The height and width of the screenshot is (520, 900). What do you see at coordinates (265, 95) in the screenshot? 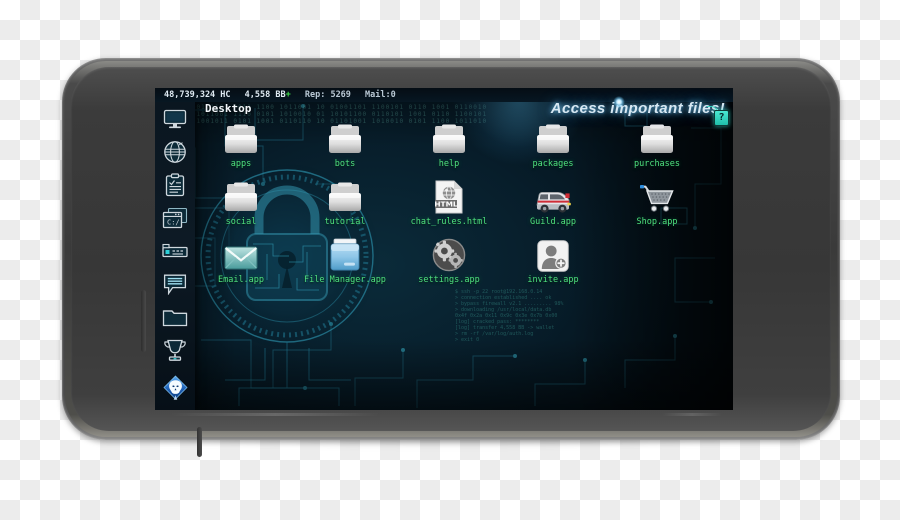
I see `currency-bb: 4,558 BB` at bounding box center [265, 95].